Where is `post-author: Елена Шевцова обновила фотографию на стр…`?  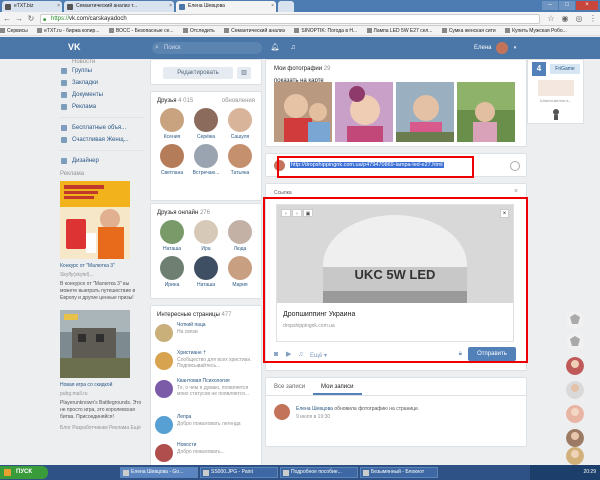 post-author: Елена Шевцова обновила фотографию на стр… is located at coordinates (357, 409).